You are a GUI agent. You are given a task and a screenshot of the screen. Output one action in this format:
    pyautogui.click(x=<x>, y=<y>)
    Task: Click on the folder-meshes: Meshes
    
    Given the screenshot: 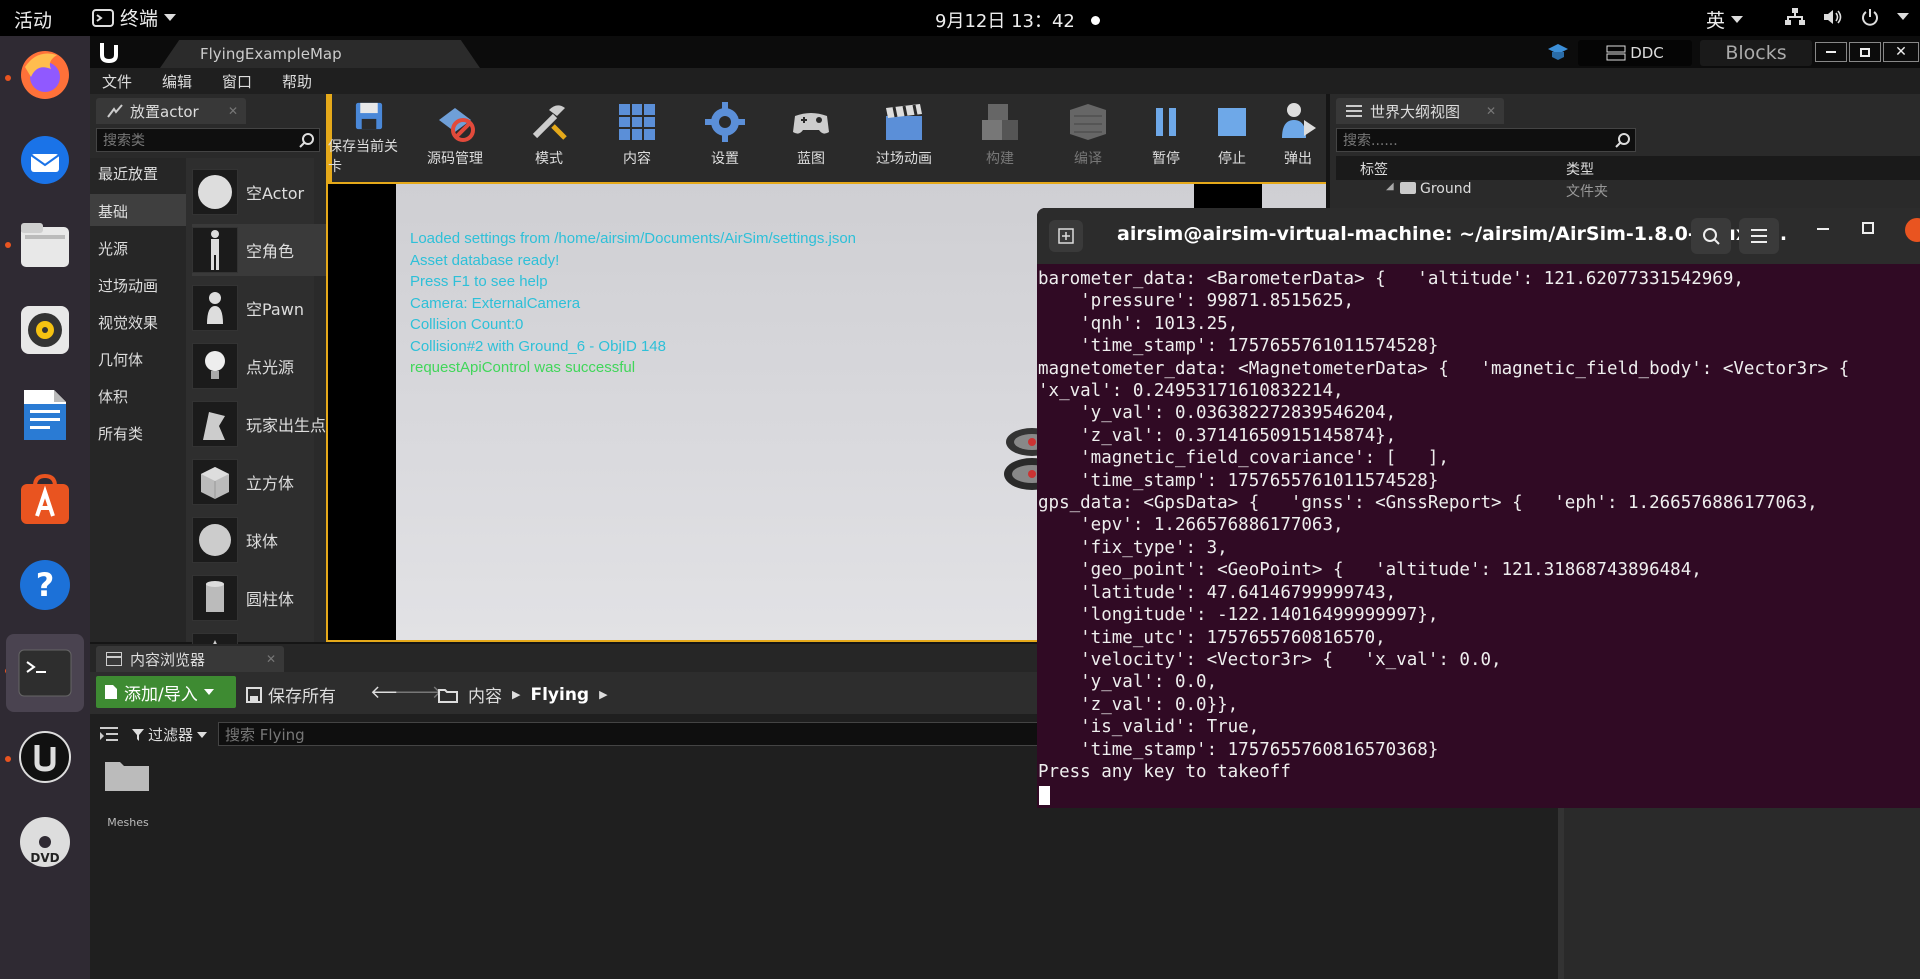 What is the action you would take?
    pyautogui.click(x=128, y=798)
    